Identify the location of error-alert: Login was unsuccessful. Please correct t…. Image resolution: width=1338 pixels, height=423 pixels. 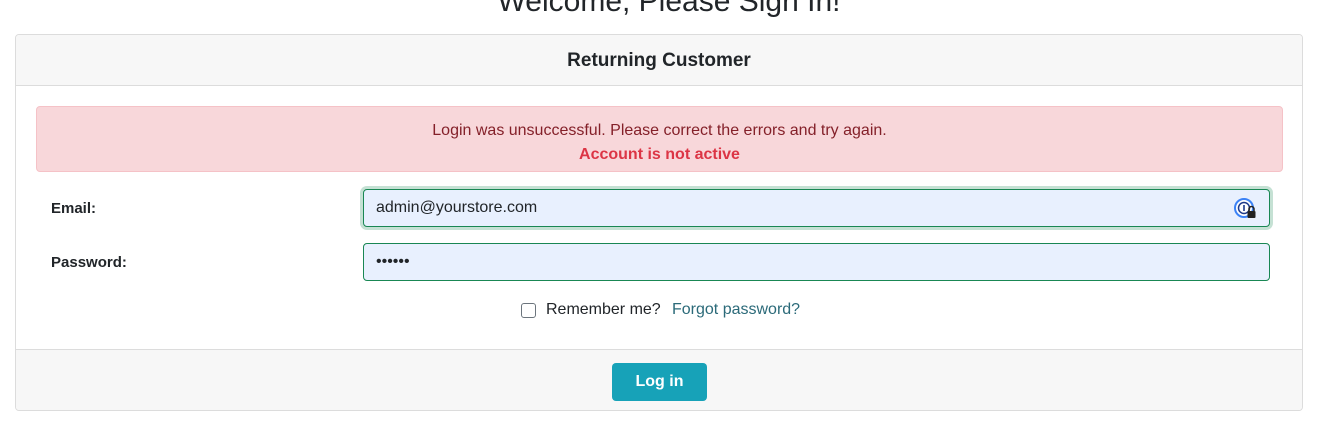
(659, 139).